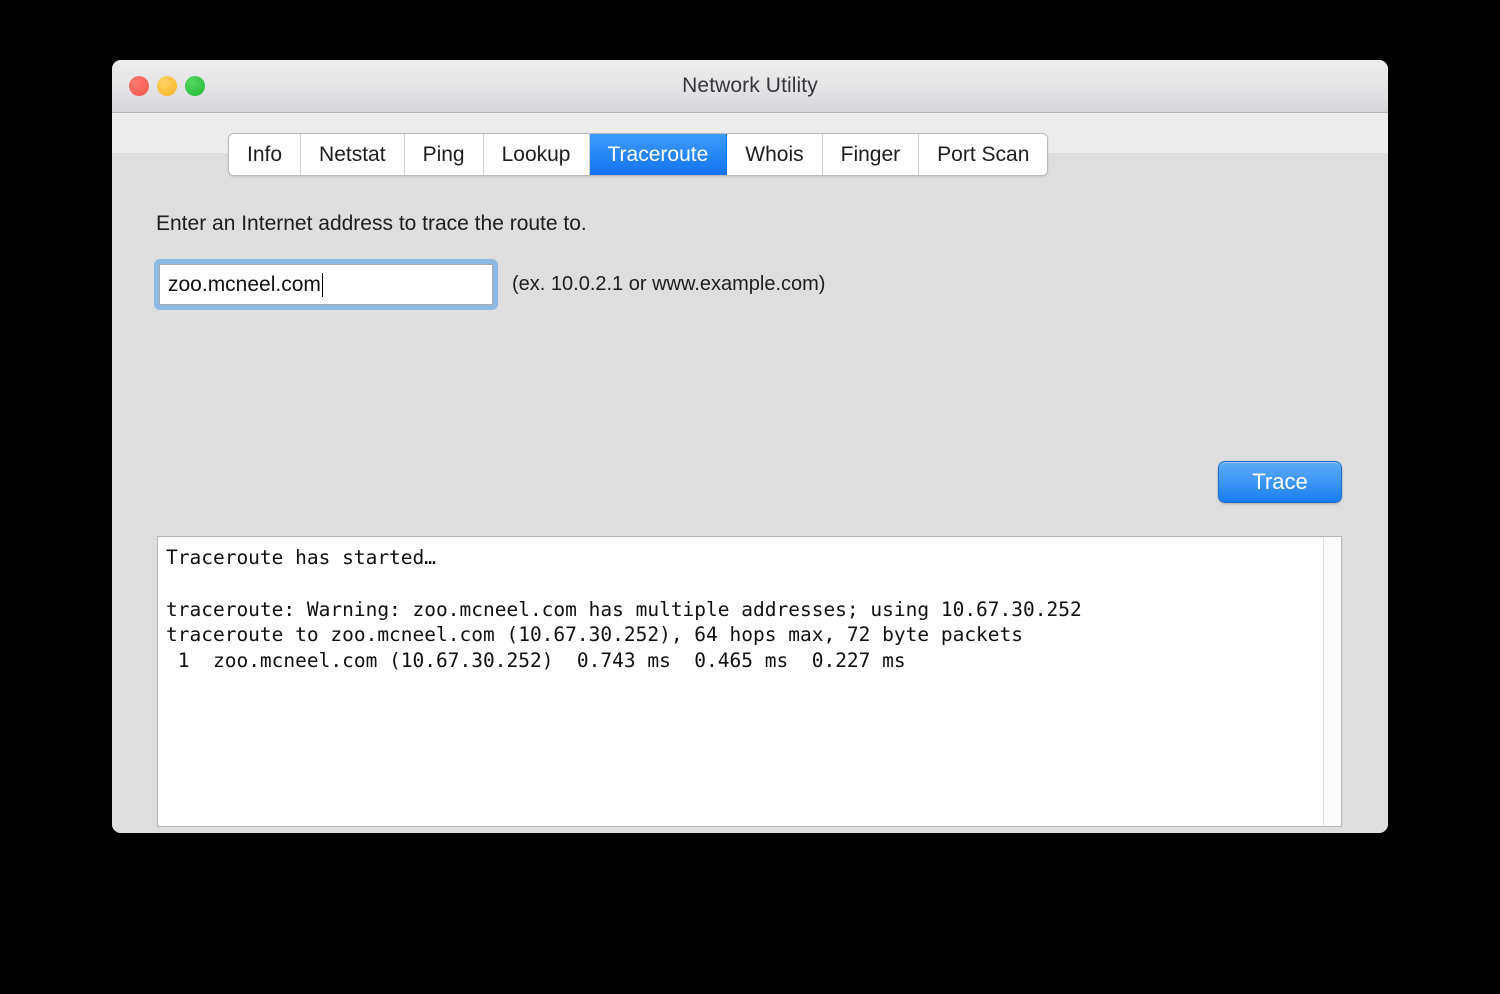  I want to click on window-titlebar: Network Utility, so click(750, 86).